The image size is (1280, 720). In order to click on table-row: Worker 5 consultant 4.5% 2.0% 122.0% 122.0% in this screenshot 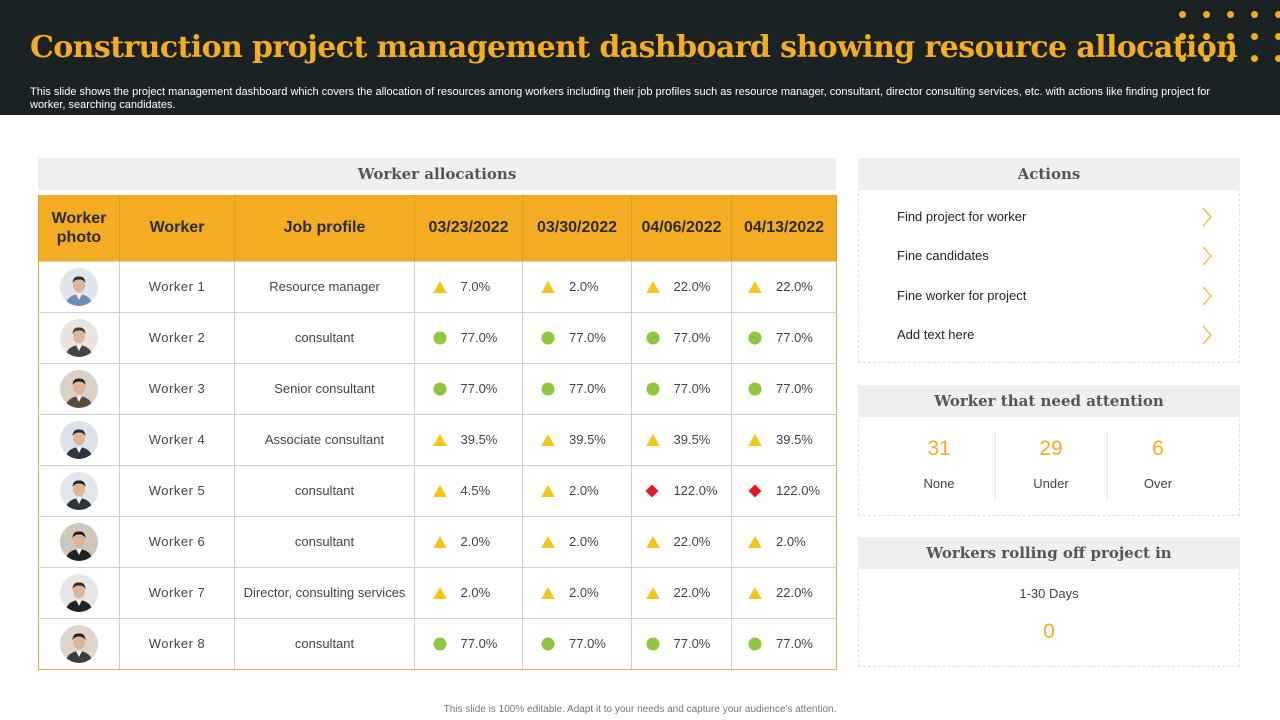, I will do `click(437, 490)`.